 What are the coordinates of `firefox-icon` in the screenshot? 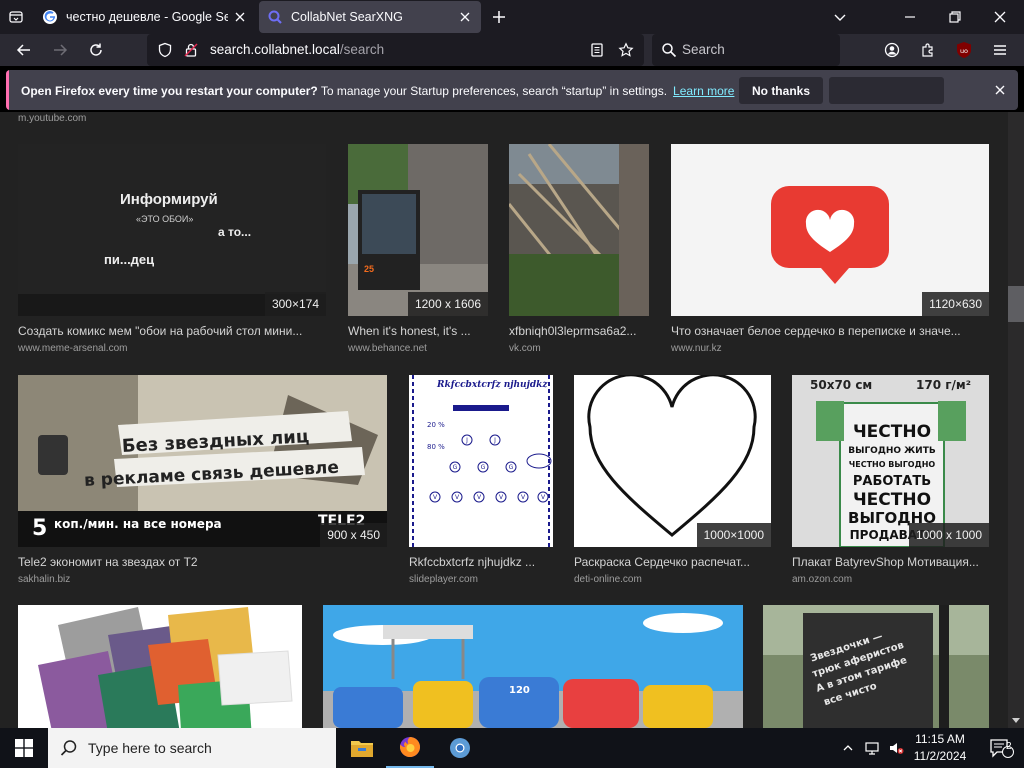 It's located at (410, 747).